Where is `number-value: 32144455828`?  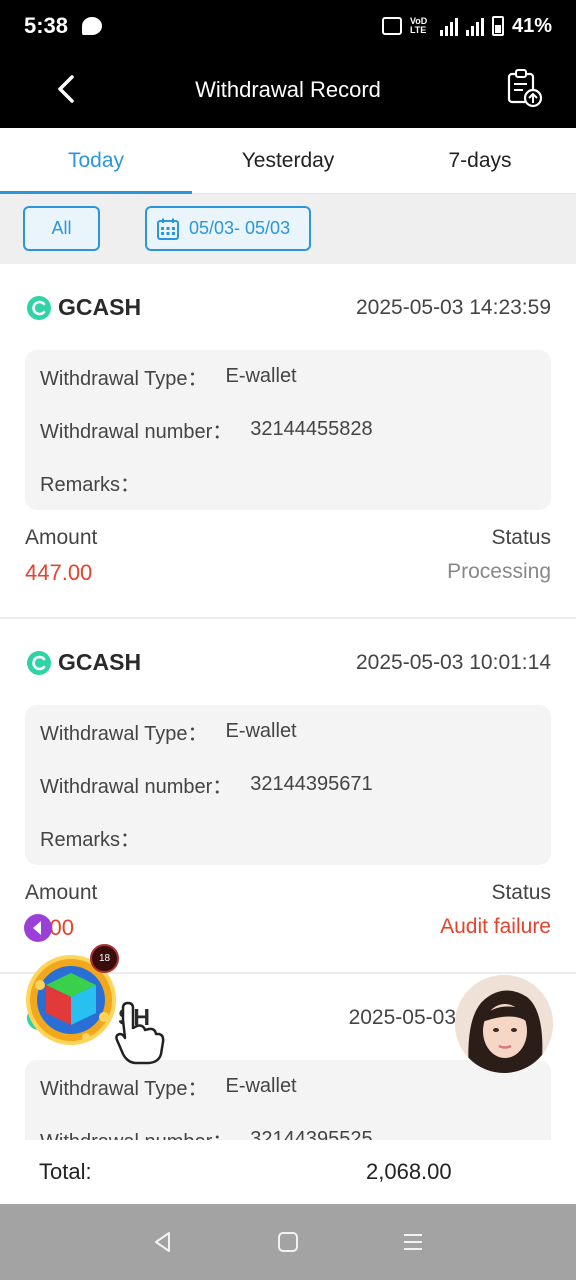 number-value: 32144455828 is located at coordinates (311, 429).